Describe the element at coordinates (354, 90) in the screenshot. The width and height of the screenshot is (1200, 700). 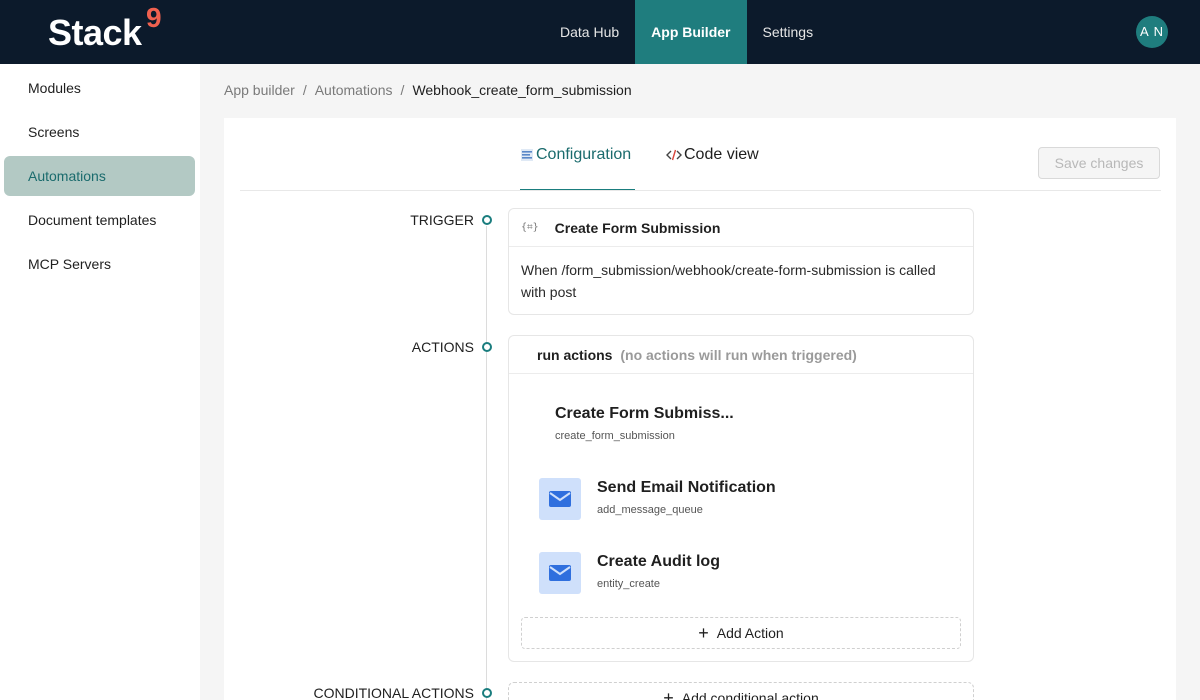
I see `breadcrumb-automations: Automations` at that location.